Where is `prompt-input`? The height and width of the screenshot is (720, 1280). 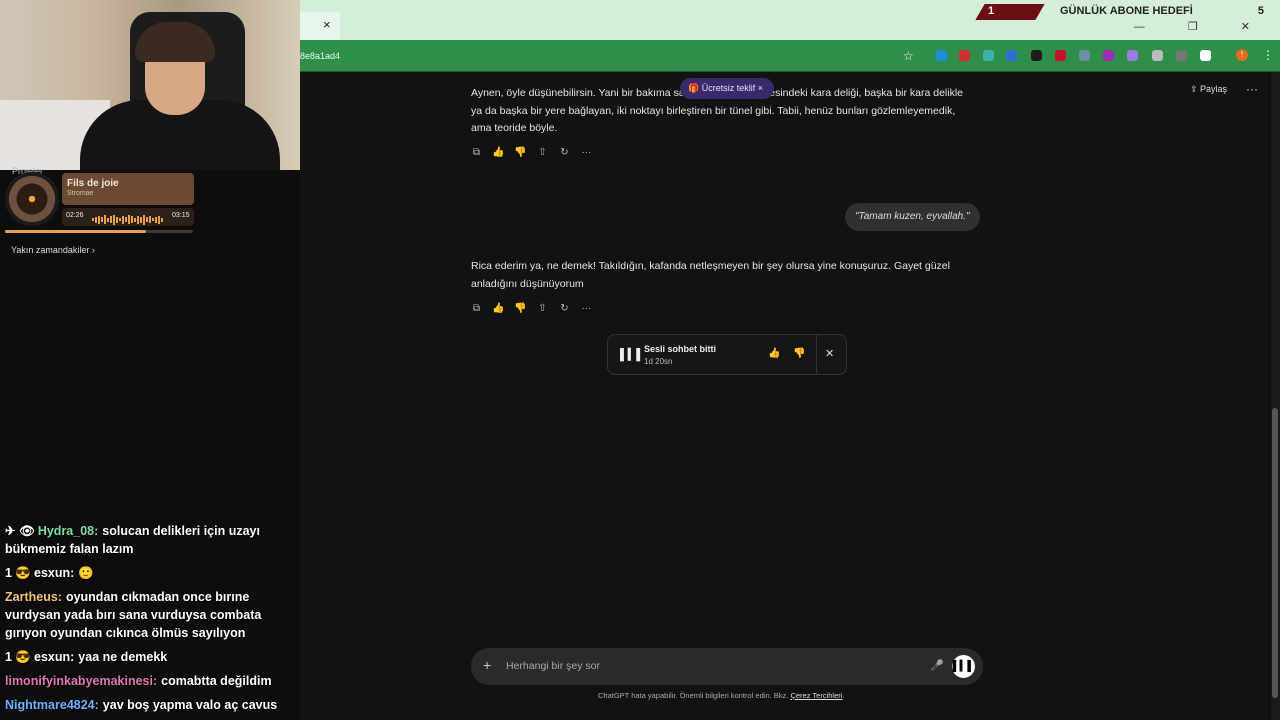
prompt-input is located at coordinates (706, 666).